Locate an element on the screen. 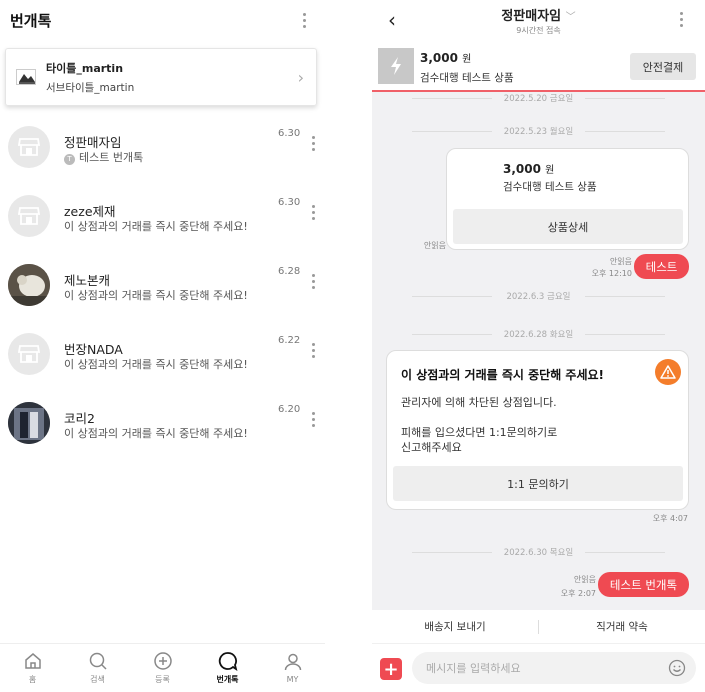  last-seen: 9시간전 접속 is located at coordinates (538, 30).